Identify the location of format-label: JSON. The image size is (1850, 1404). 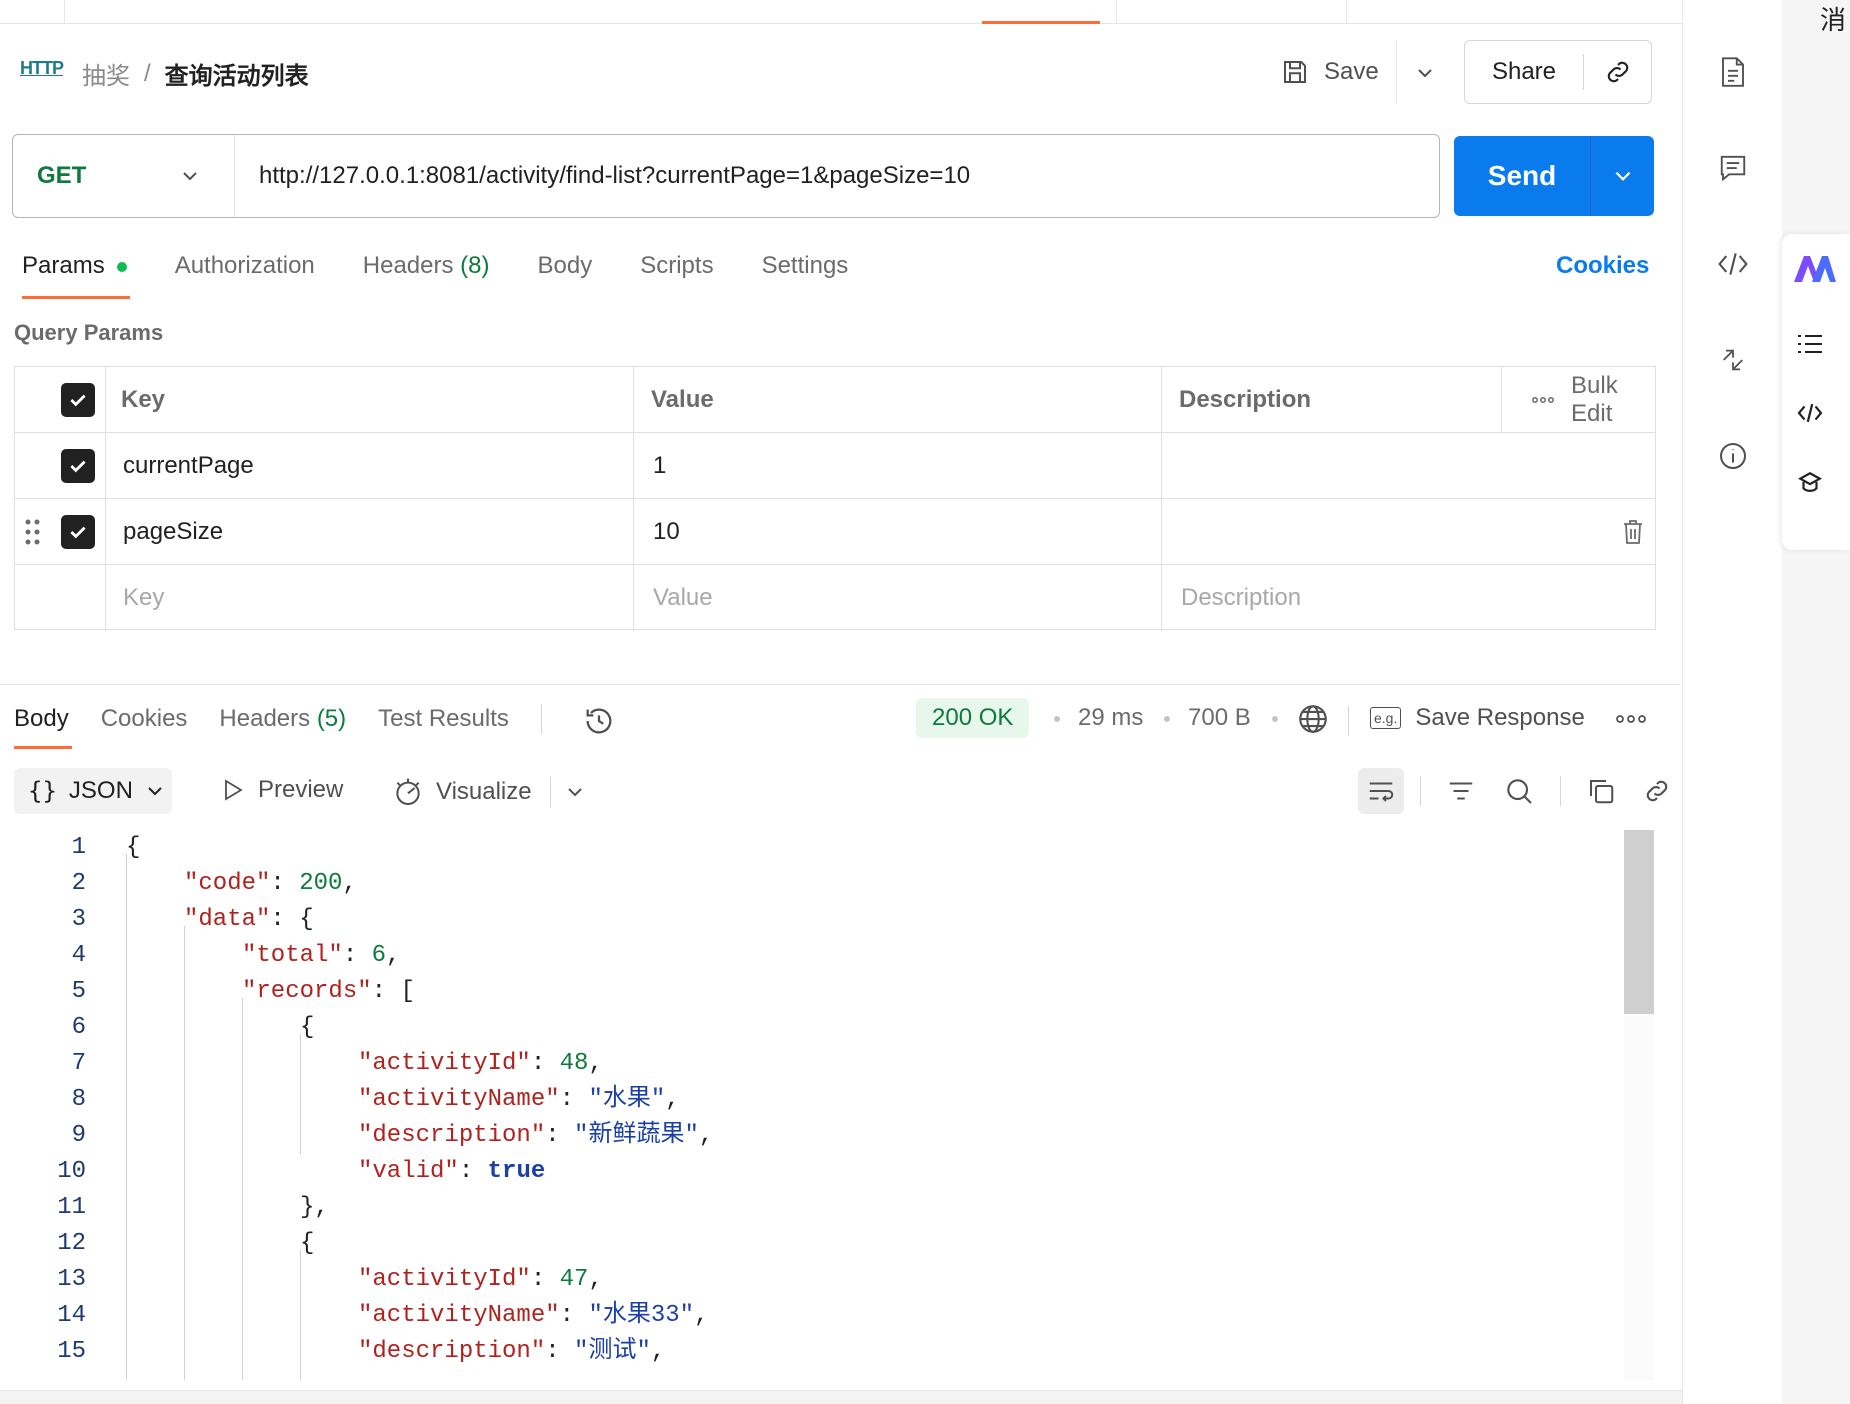
(100, 790).